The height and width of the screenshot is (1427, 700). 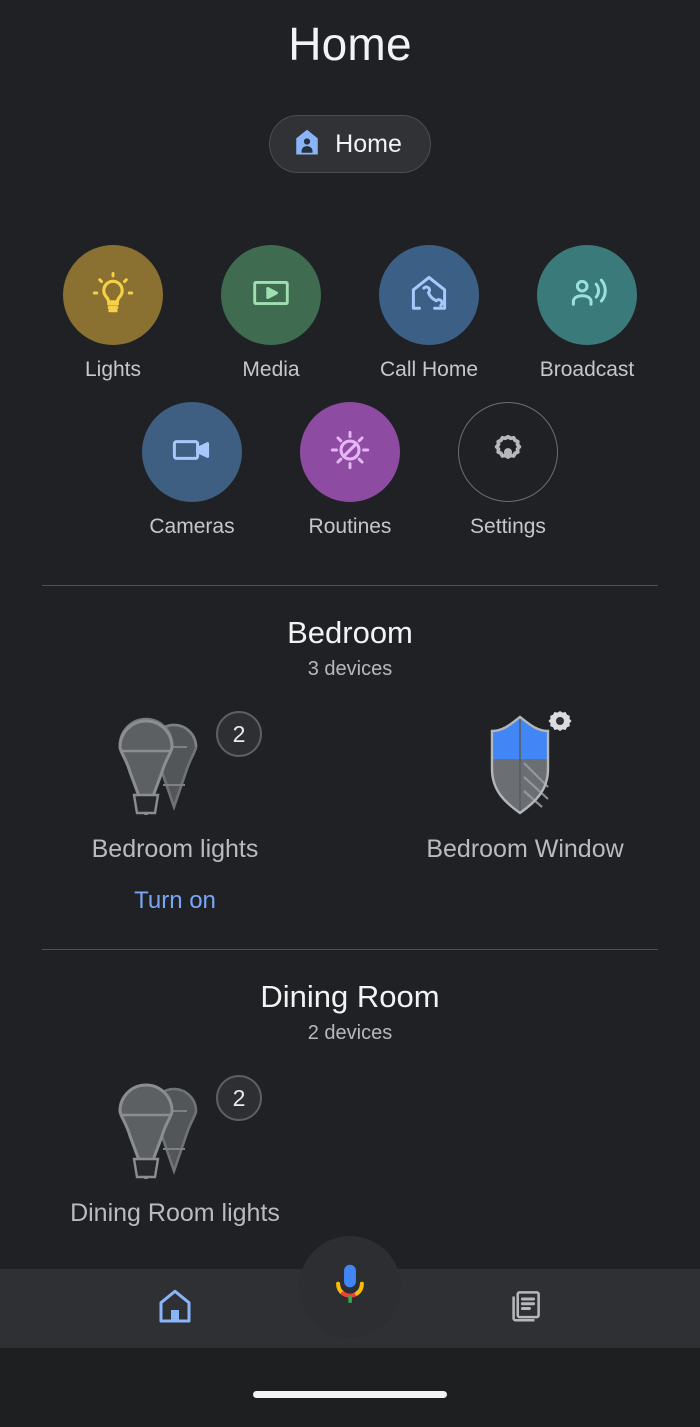 What do you see at coordinates (429, 369) in the screenshot?
I see `quick-action-label: Call Home` at bounding box center [429, 369].